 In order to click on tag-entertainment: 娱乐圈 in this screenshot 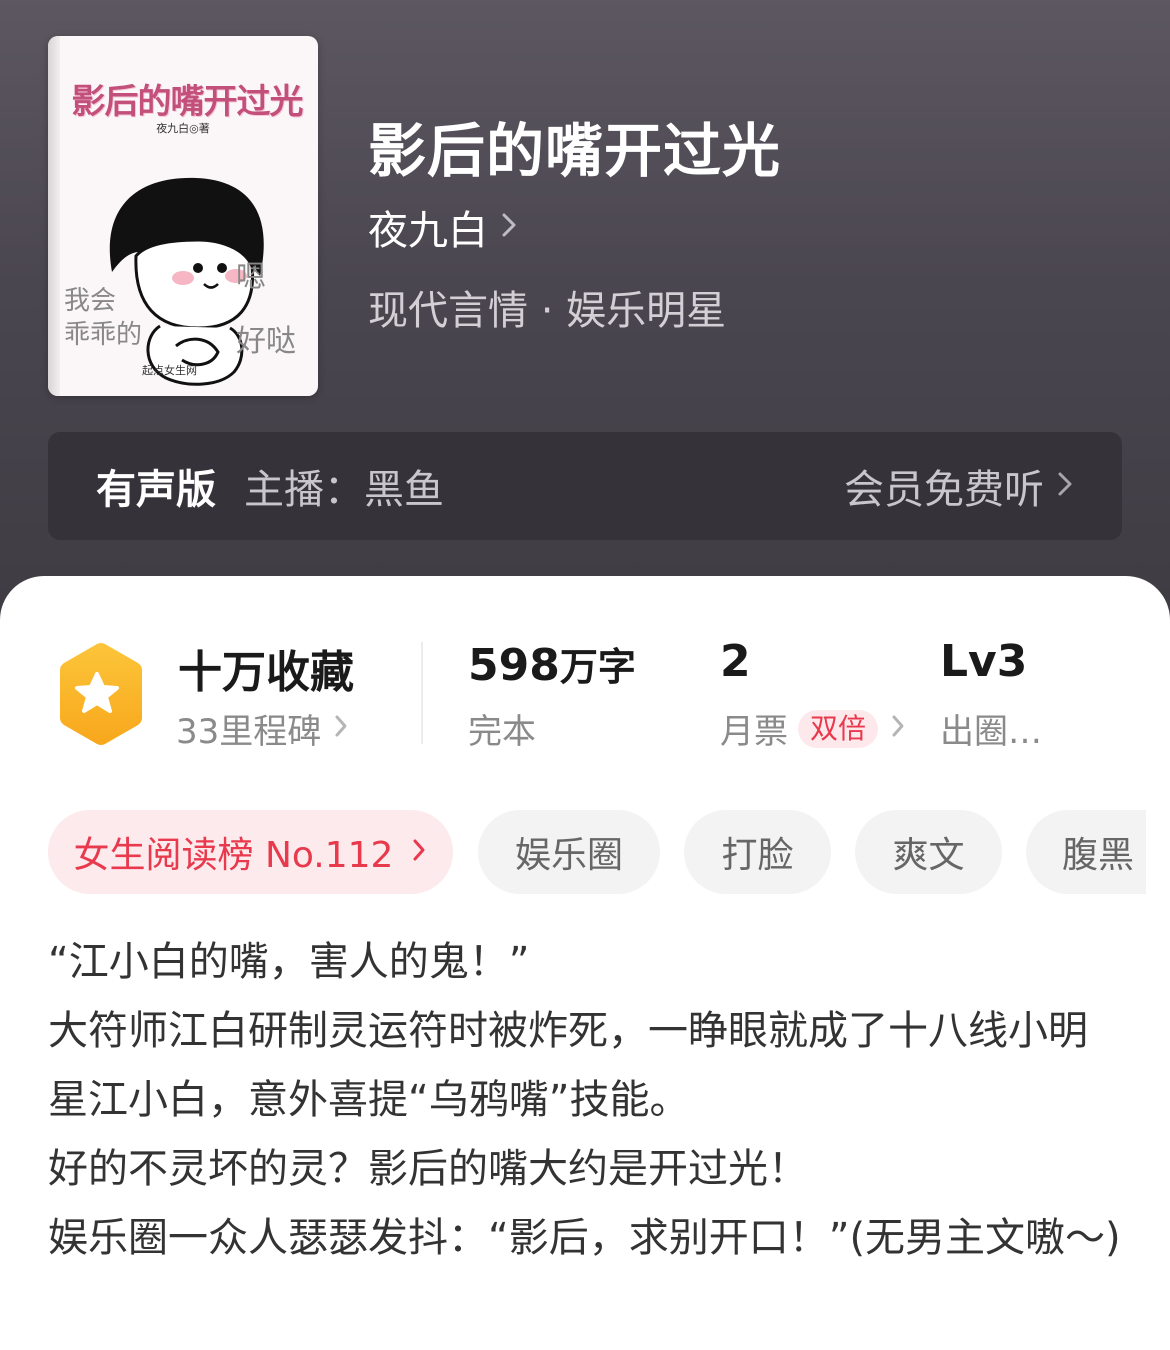, I will do `click(569, 852)`.